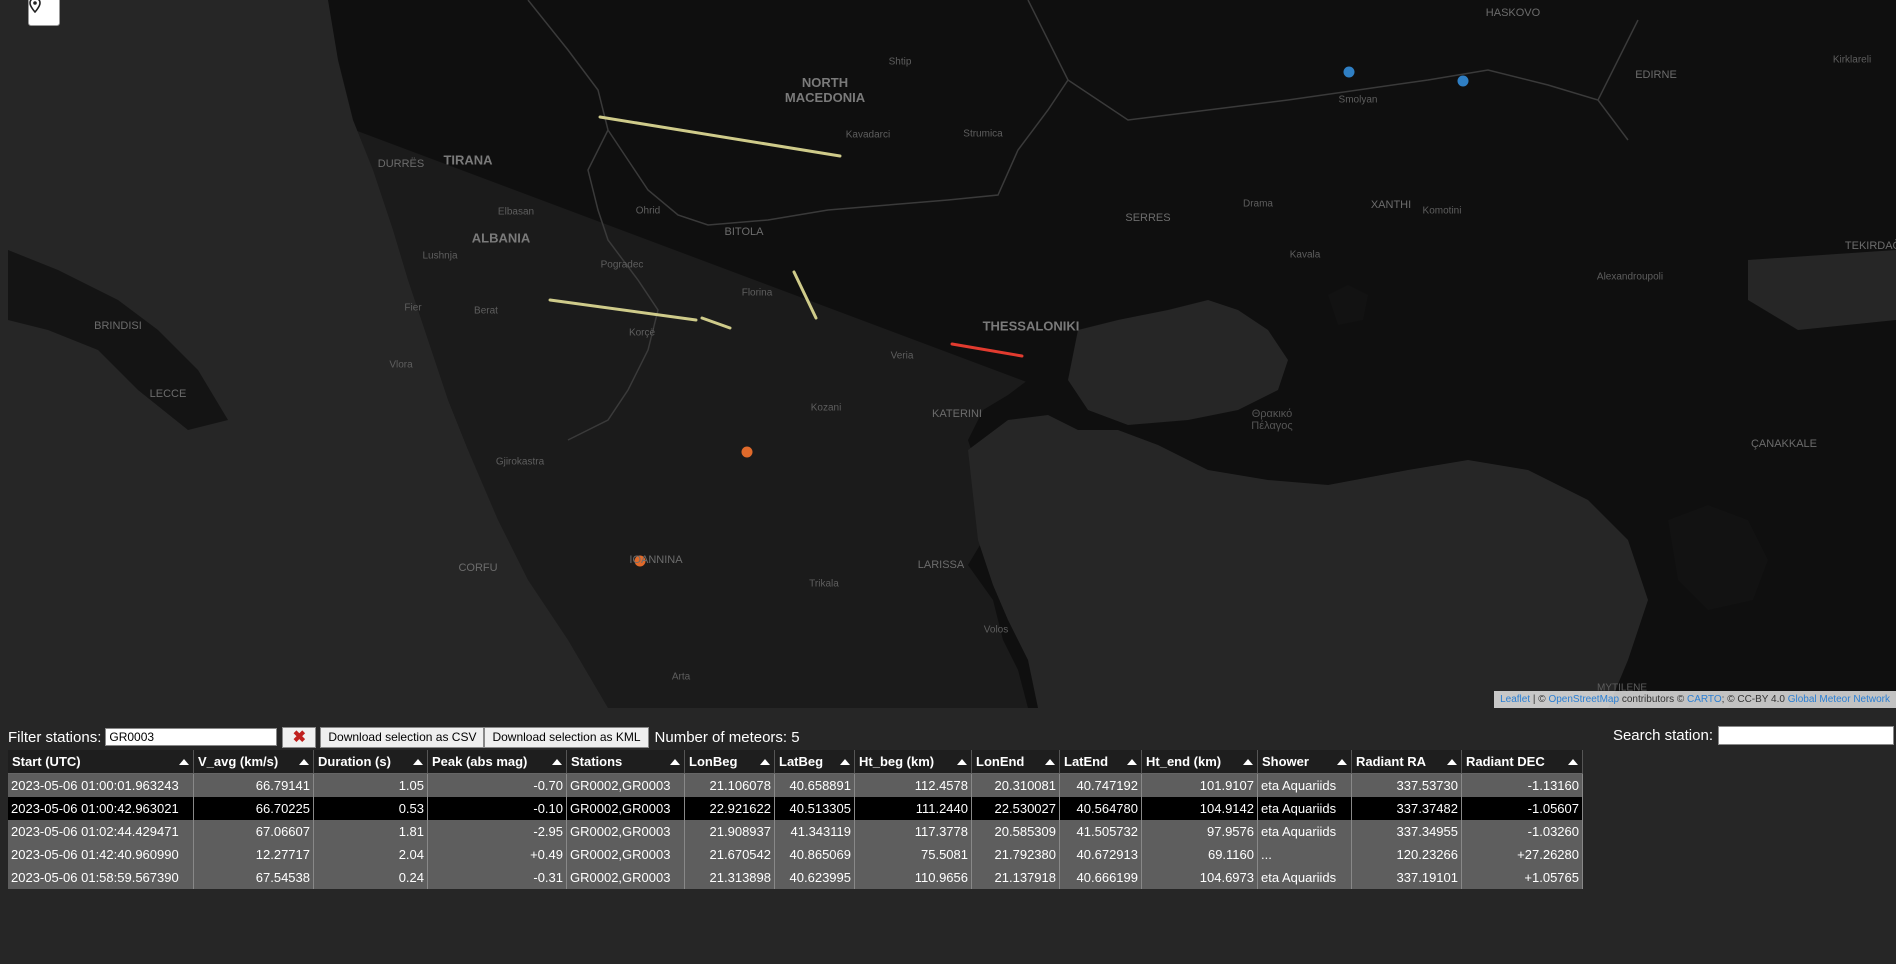 This screenshot has width=1896, height=964. Describe the element at coordinates (1839, 699) in the screenshot. I see `gmn-link: Global Meteor Network` at that location.